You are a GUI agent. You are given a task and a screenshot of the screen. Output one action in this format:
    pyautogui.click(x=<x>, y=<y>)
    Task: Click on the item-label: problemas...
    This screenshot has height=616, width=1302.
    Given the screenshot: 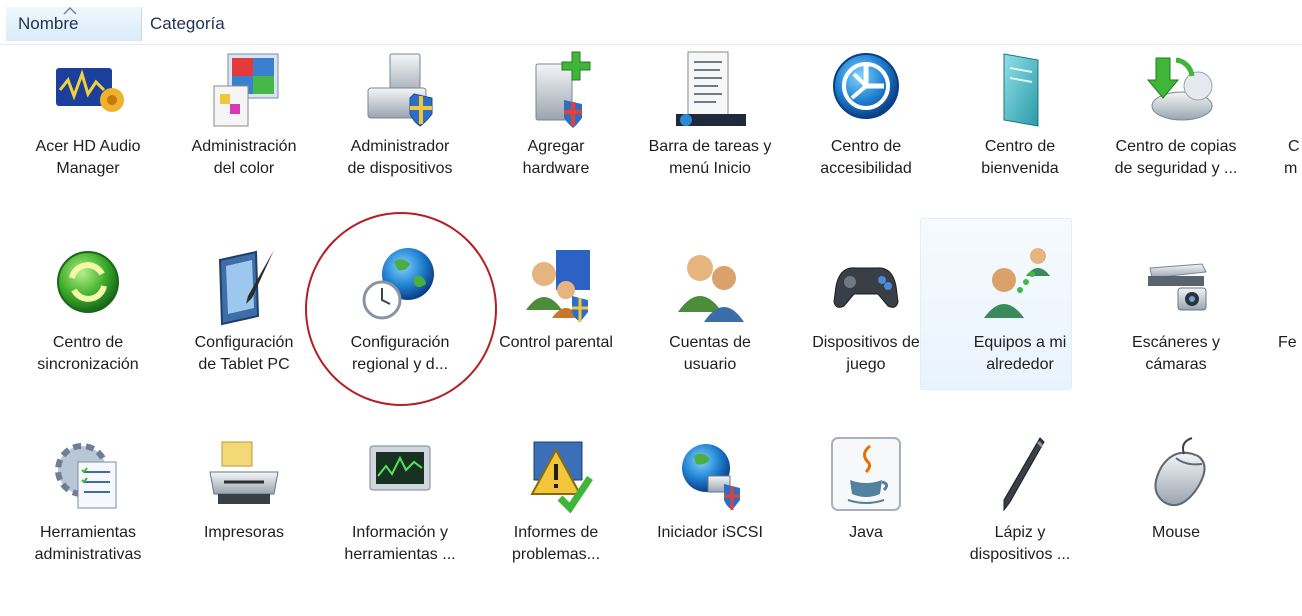 What is the action you would take?
    pyautogui.click(x=556, y=554)
    